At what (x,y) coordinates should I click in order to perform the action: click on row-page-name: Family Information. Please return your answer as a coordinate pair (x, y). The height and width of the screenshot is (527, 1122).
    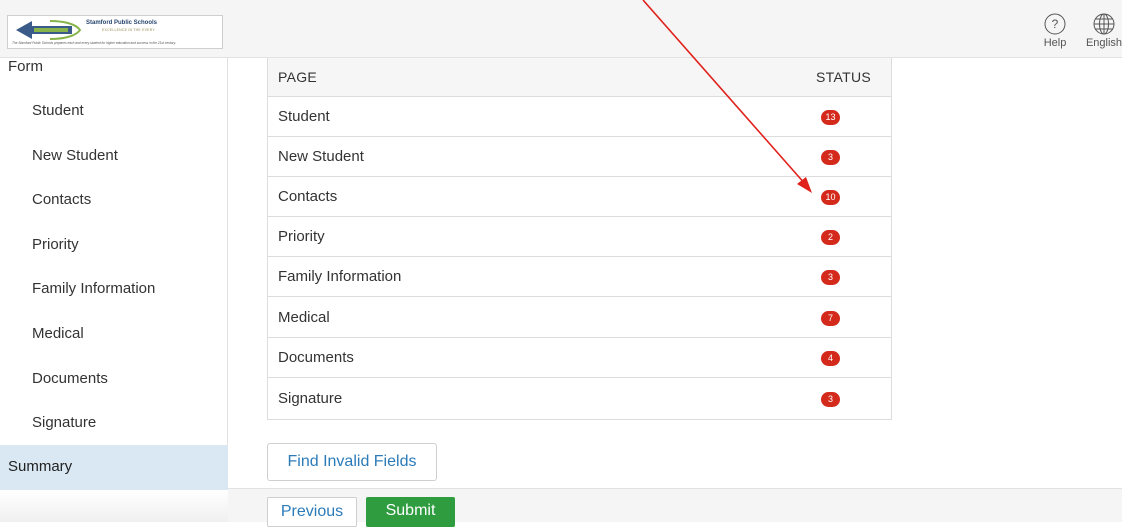
    Looking at the image, I should click on (340, 276).